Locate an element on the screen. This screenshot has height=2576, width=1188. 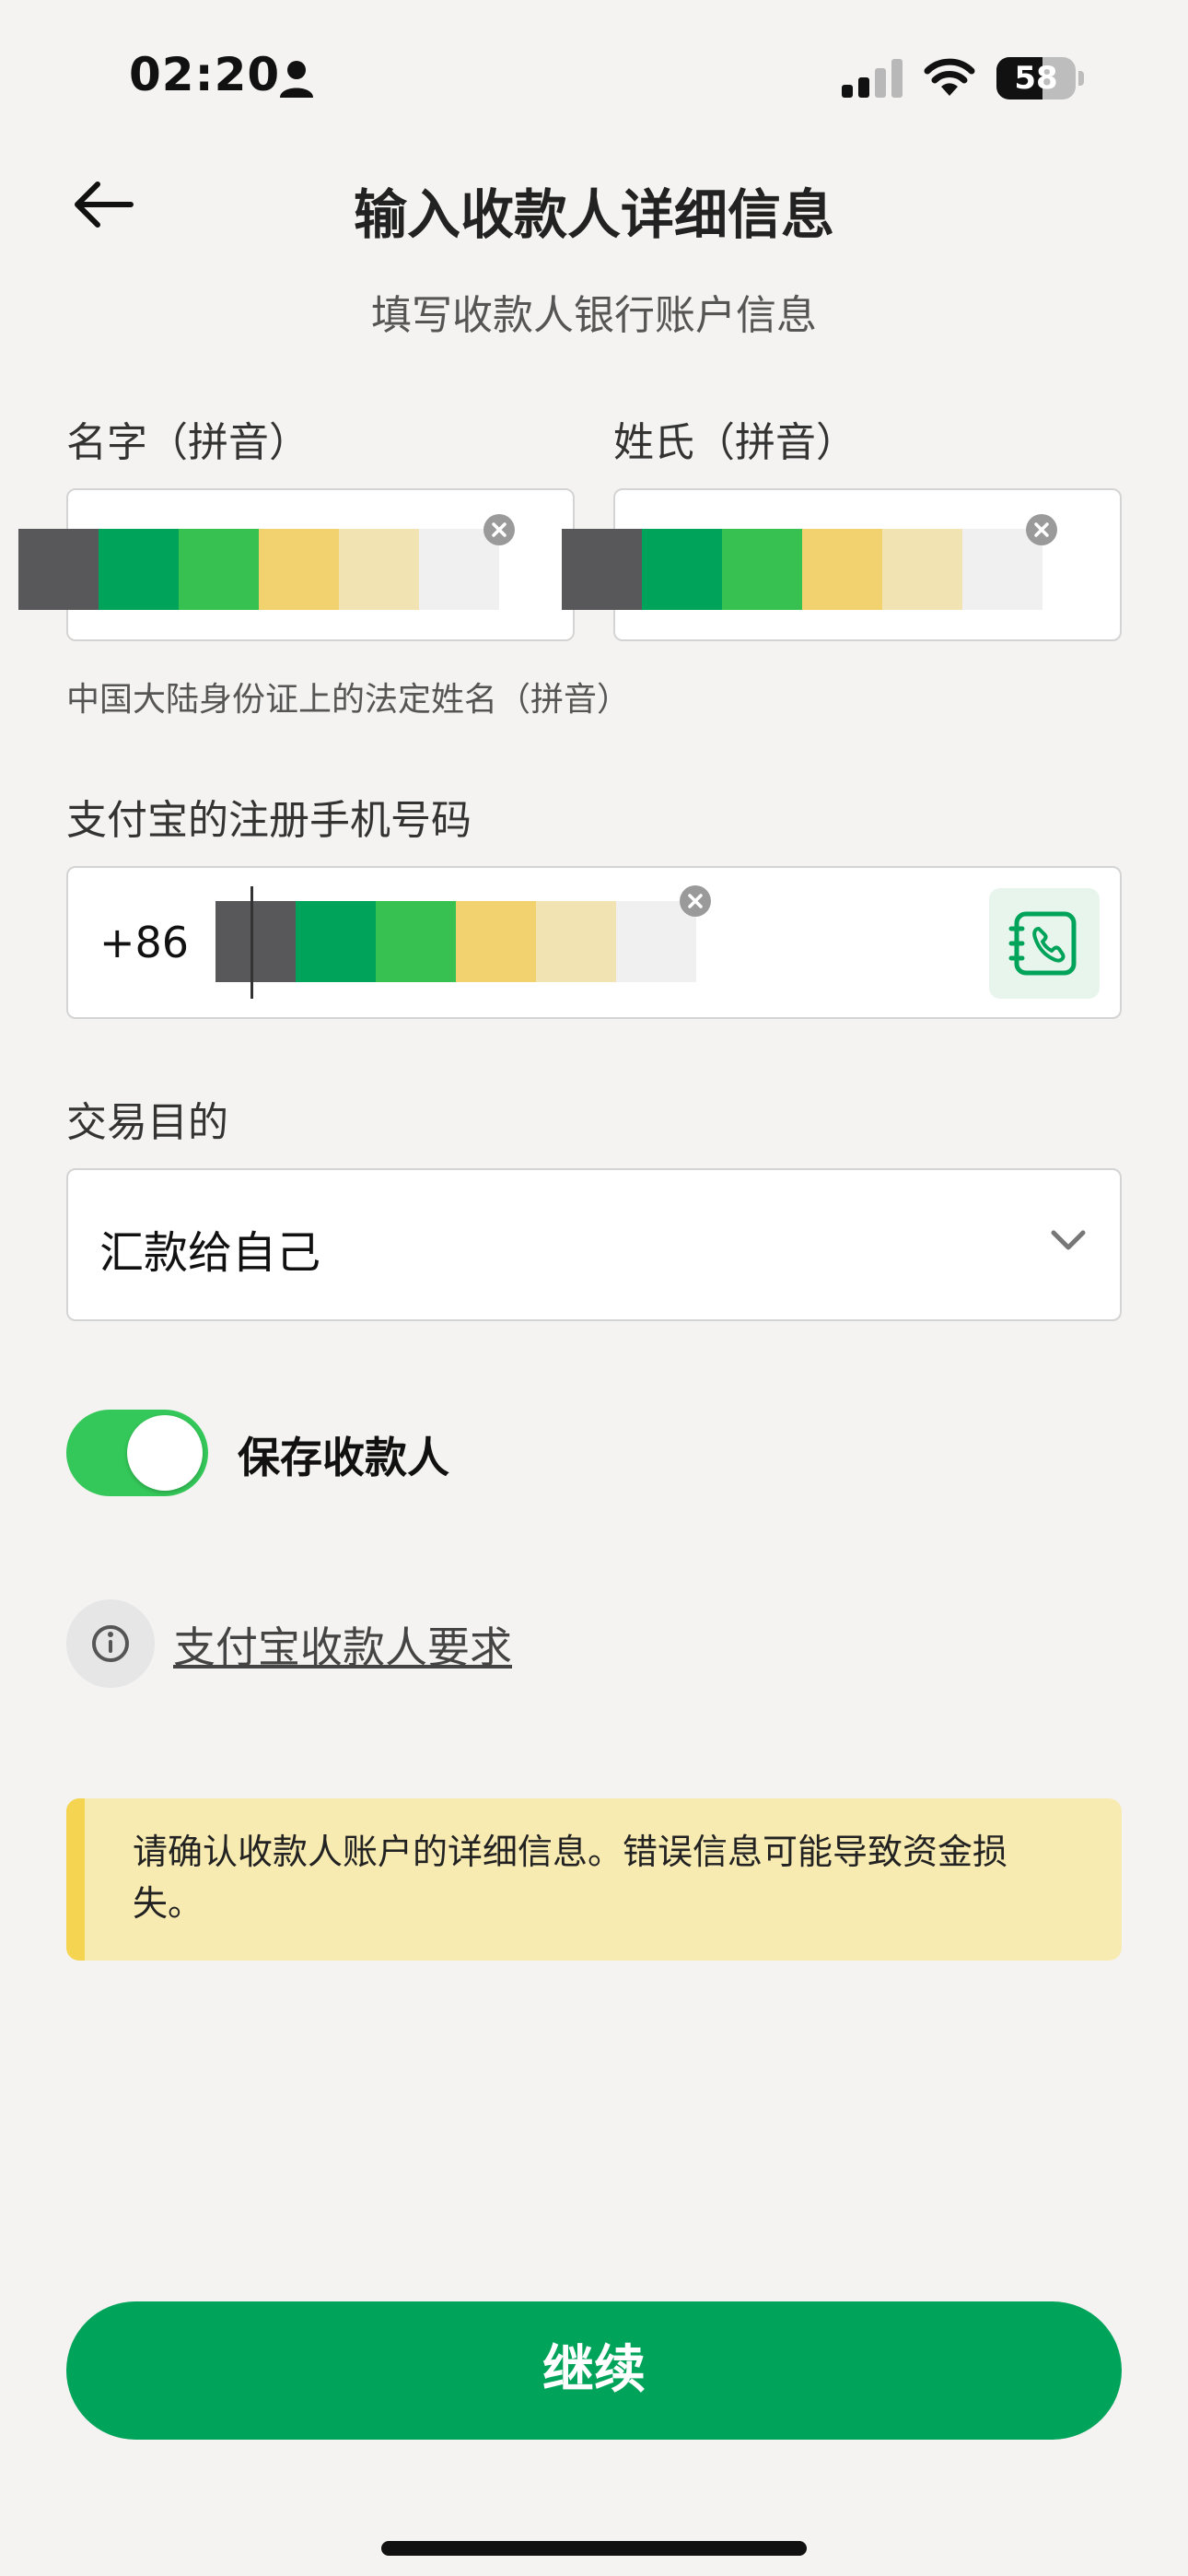
back-button is located at coordinates (103, 204).